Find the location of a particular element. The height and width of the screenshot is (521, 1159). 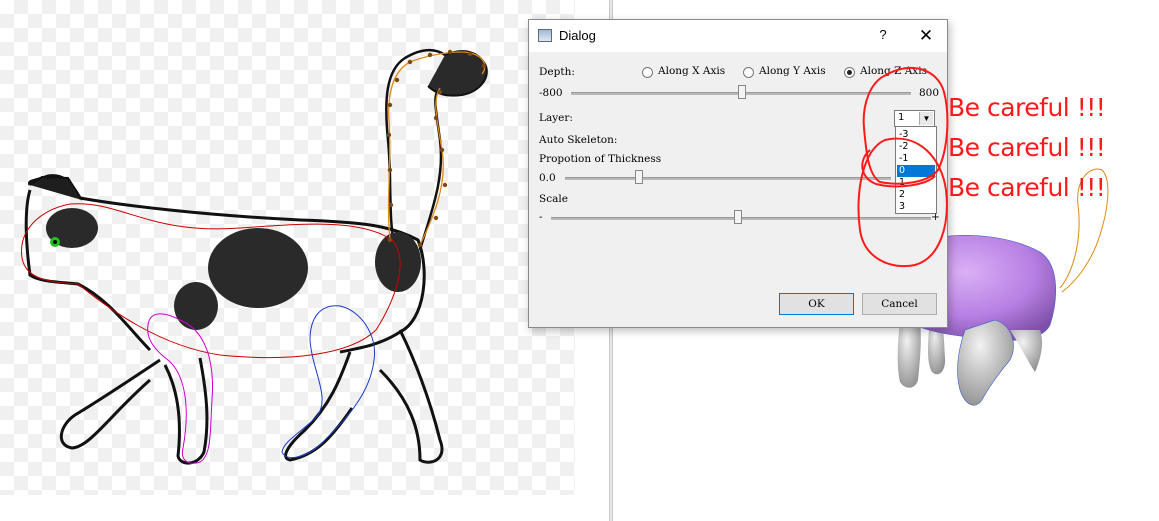

warning-annotation-2: Be careful !!! is located at coordinates (1027, 147).